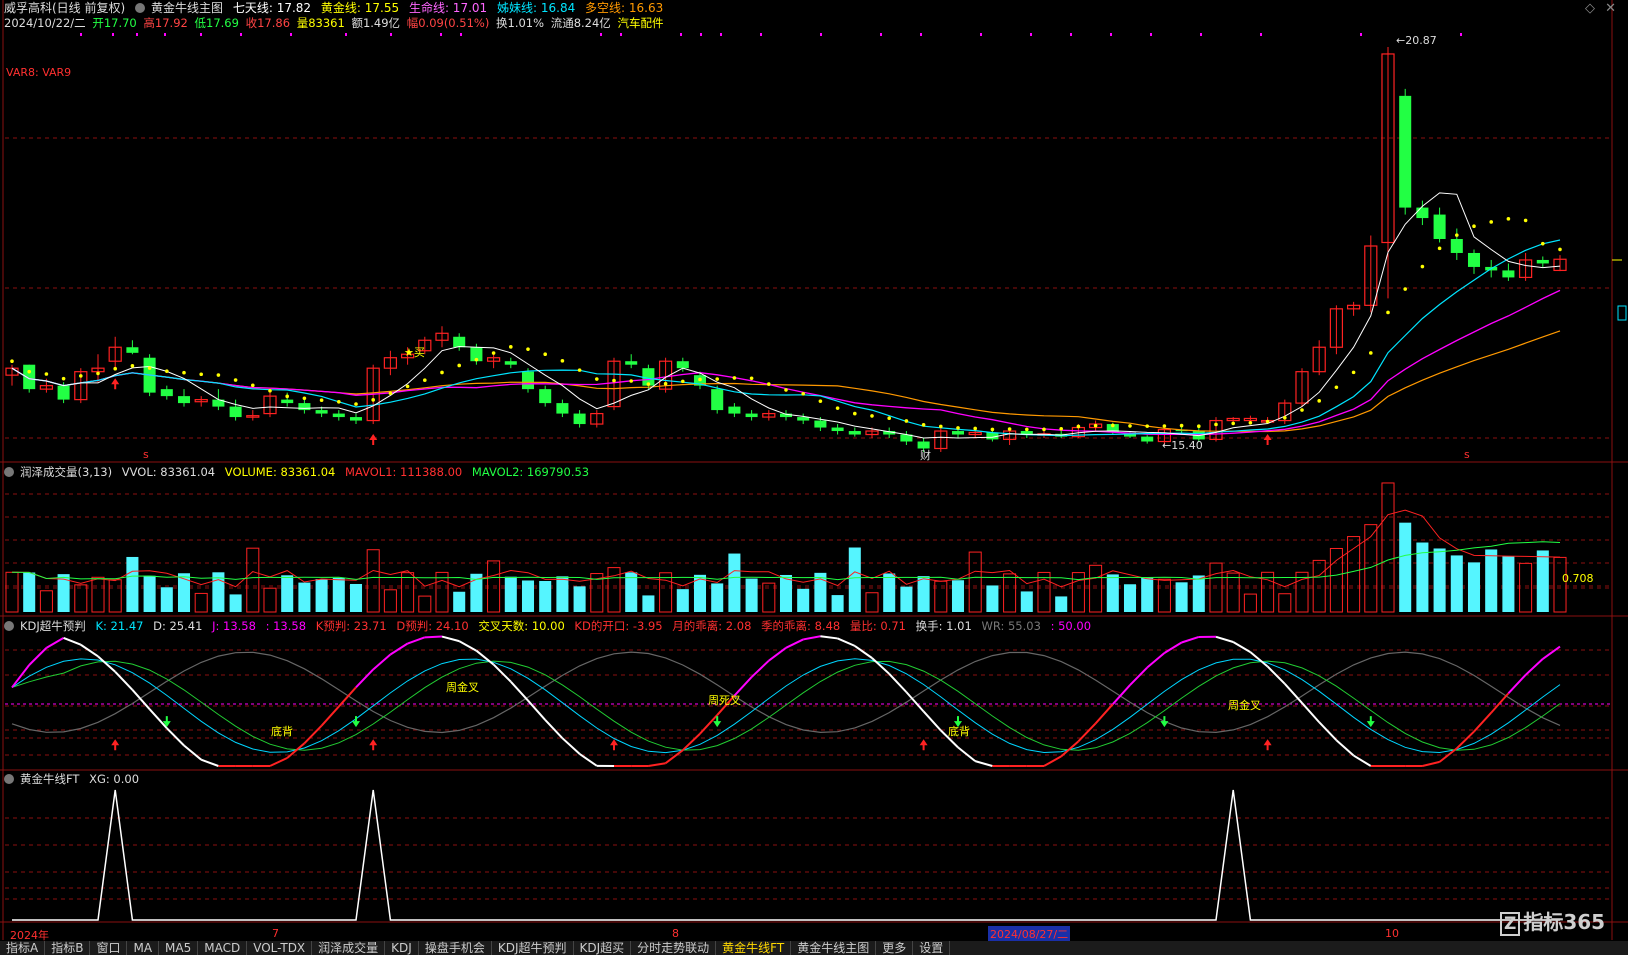 The height and width of the screenshot is (955, 1628). What do you see at coordinates (217, 23) in the screenshot?
I see `quote-low: 低17.69` at bounding box center [217, 23].